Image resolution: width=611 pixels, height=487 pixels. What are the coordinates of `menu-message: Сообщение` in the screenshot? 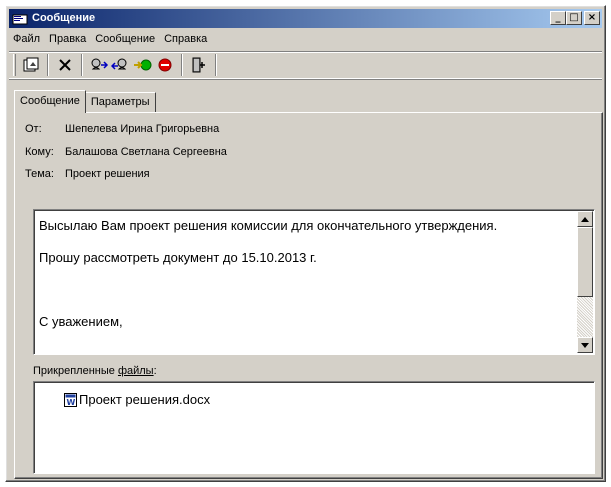 It's located at (125, 39).